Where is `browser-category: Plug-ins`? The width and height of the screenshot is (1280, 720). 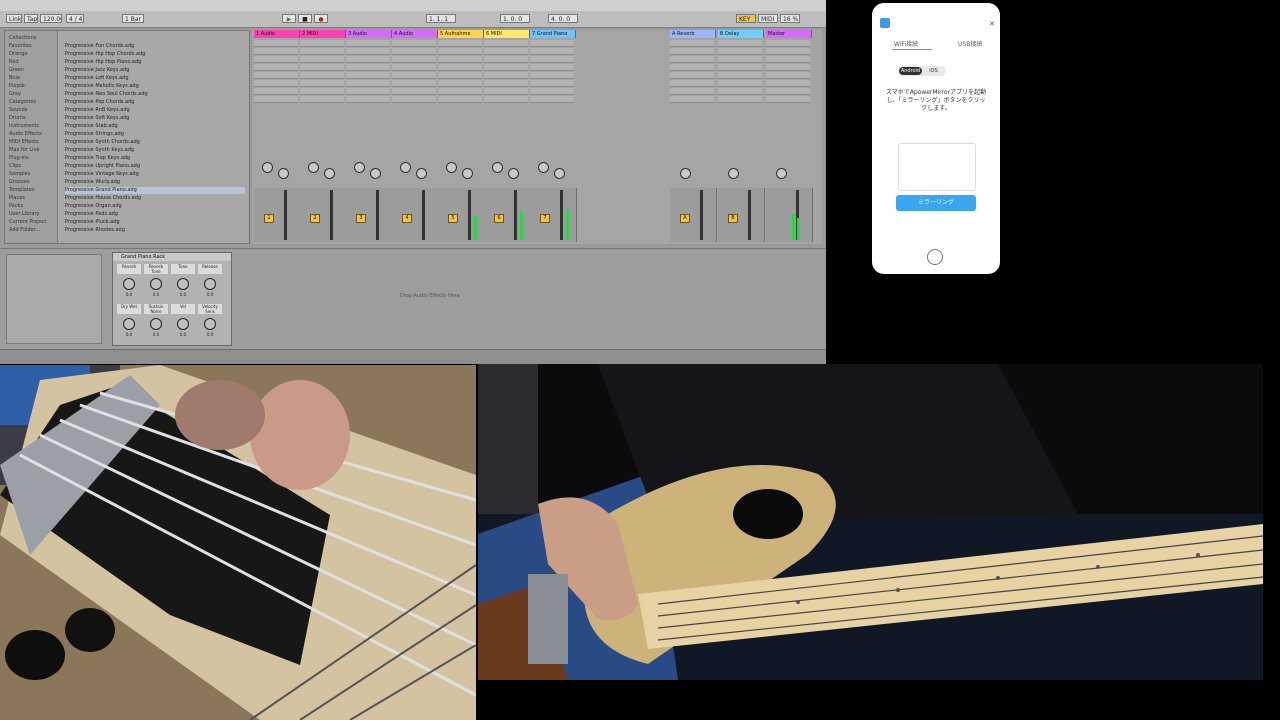
browser-category: Plug-ins is located at coordinates (31, 158).